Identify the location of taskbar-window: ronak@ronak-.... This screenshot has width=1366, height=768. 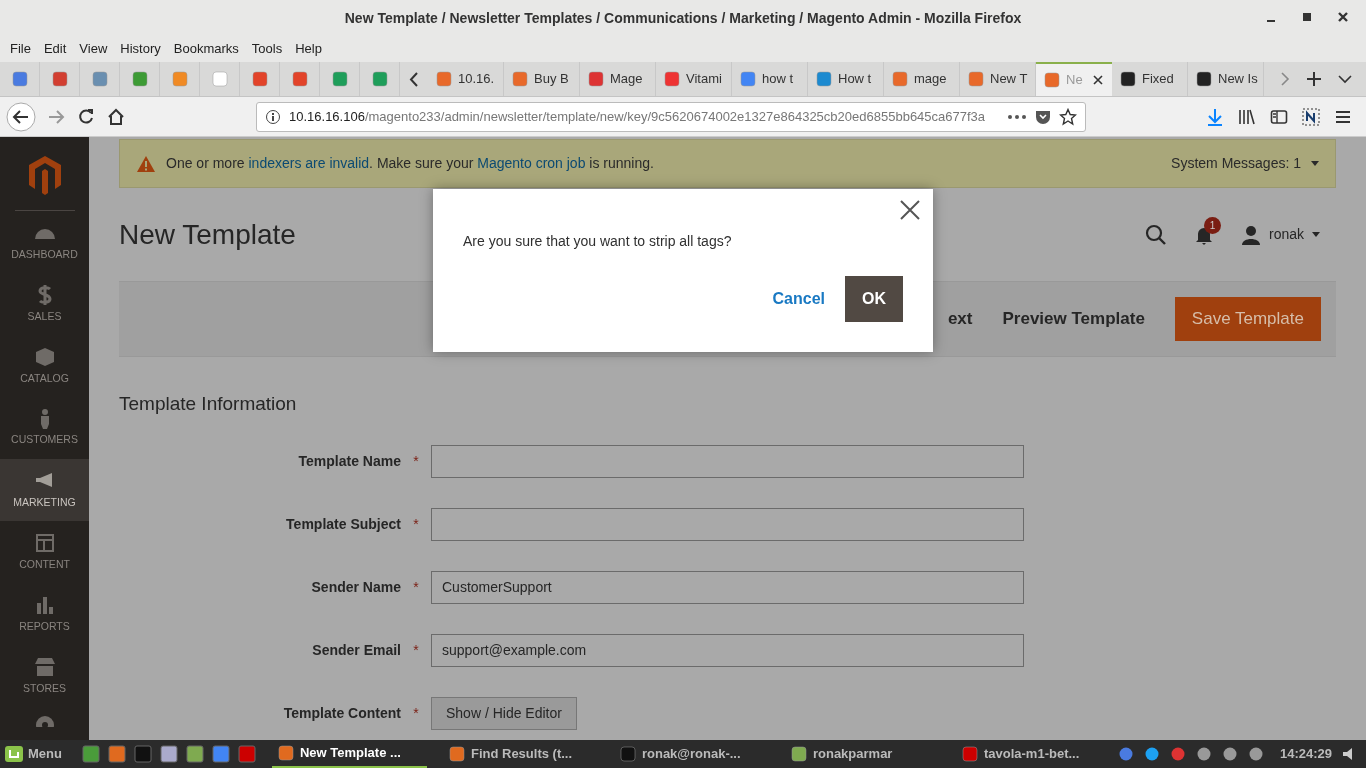
(691, 754).